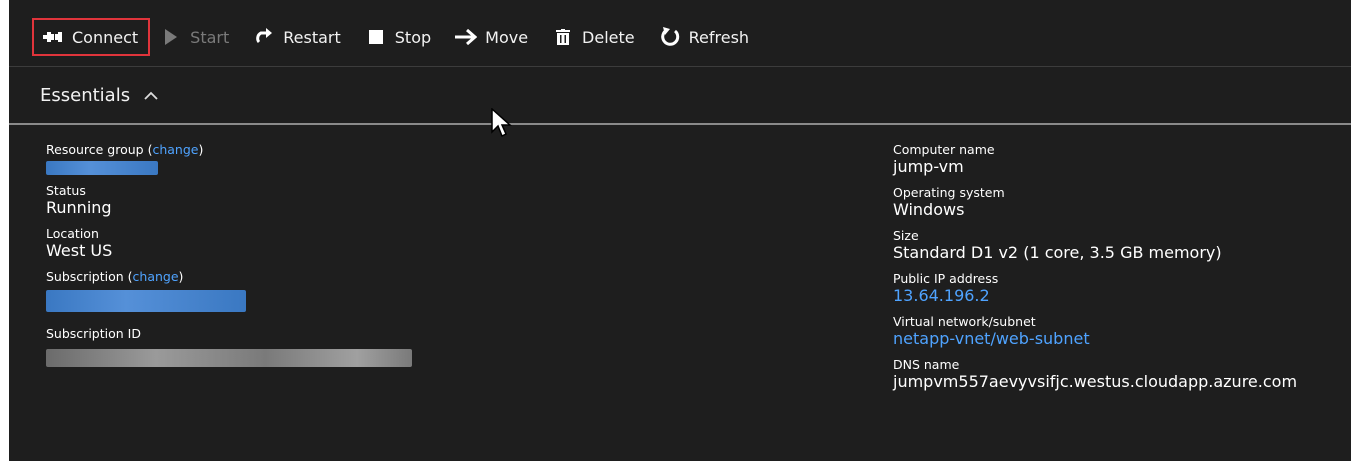 The height and width of the screenshot is (461, 1351). What do you see at coordinates (72, 233) in the screenshot?
I see `location-label: Location` at bounding box center [72, 233].